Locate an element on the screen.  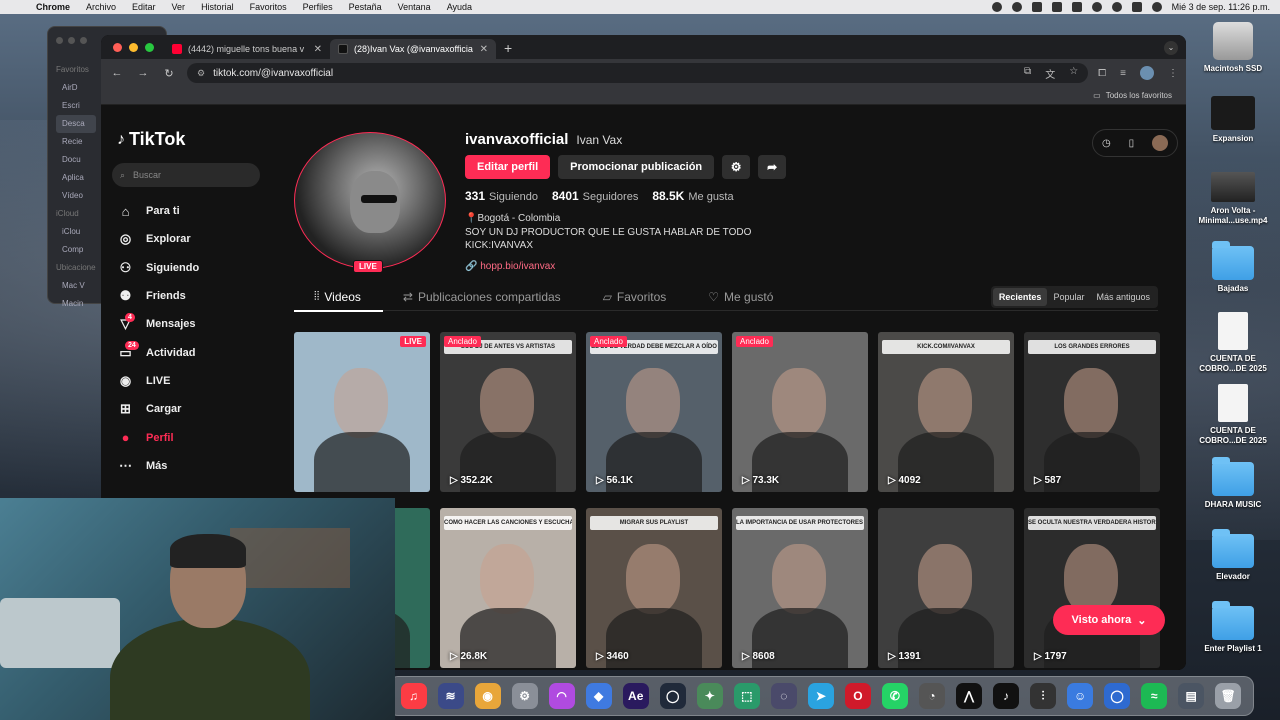
reload-icon: ↻ is located at coordinates (169, 73).